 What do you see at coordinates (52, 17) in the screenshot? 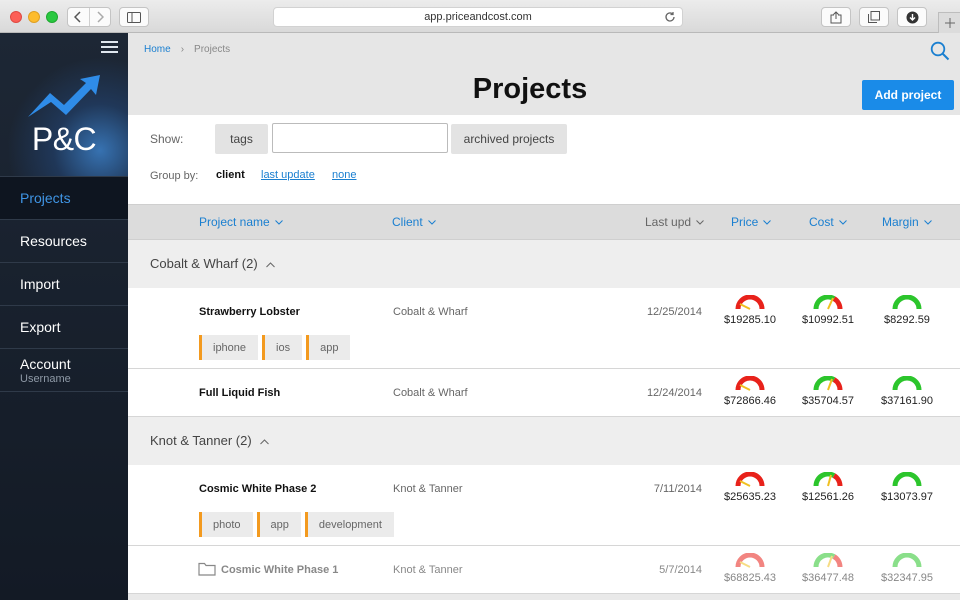
I see `zoom-window-button` at bounding box center [52, 17].